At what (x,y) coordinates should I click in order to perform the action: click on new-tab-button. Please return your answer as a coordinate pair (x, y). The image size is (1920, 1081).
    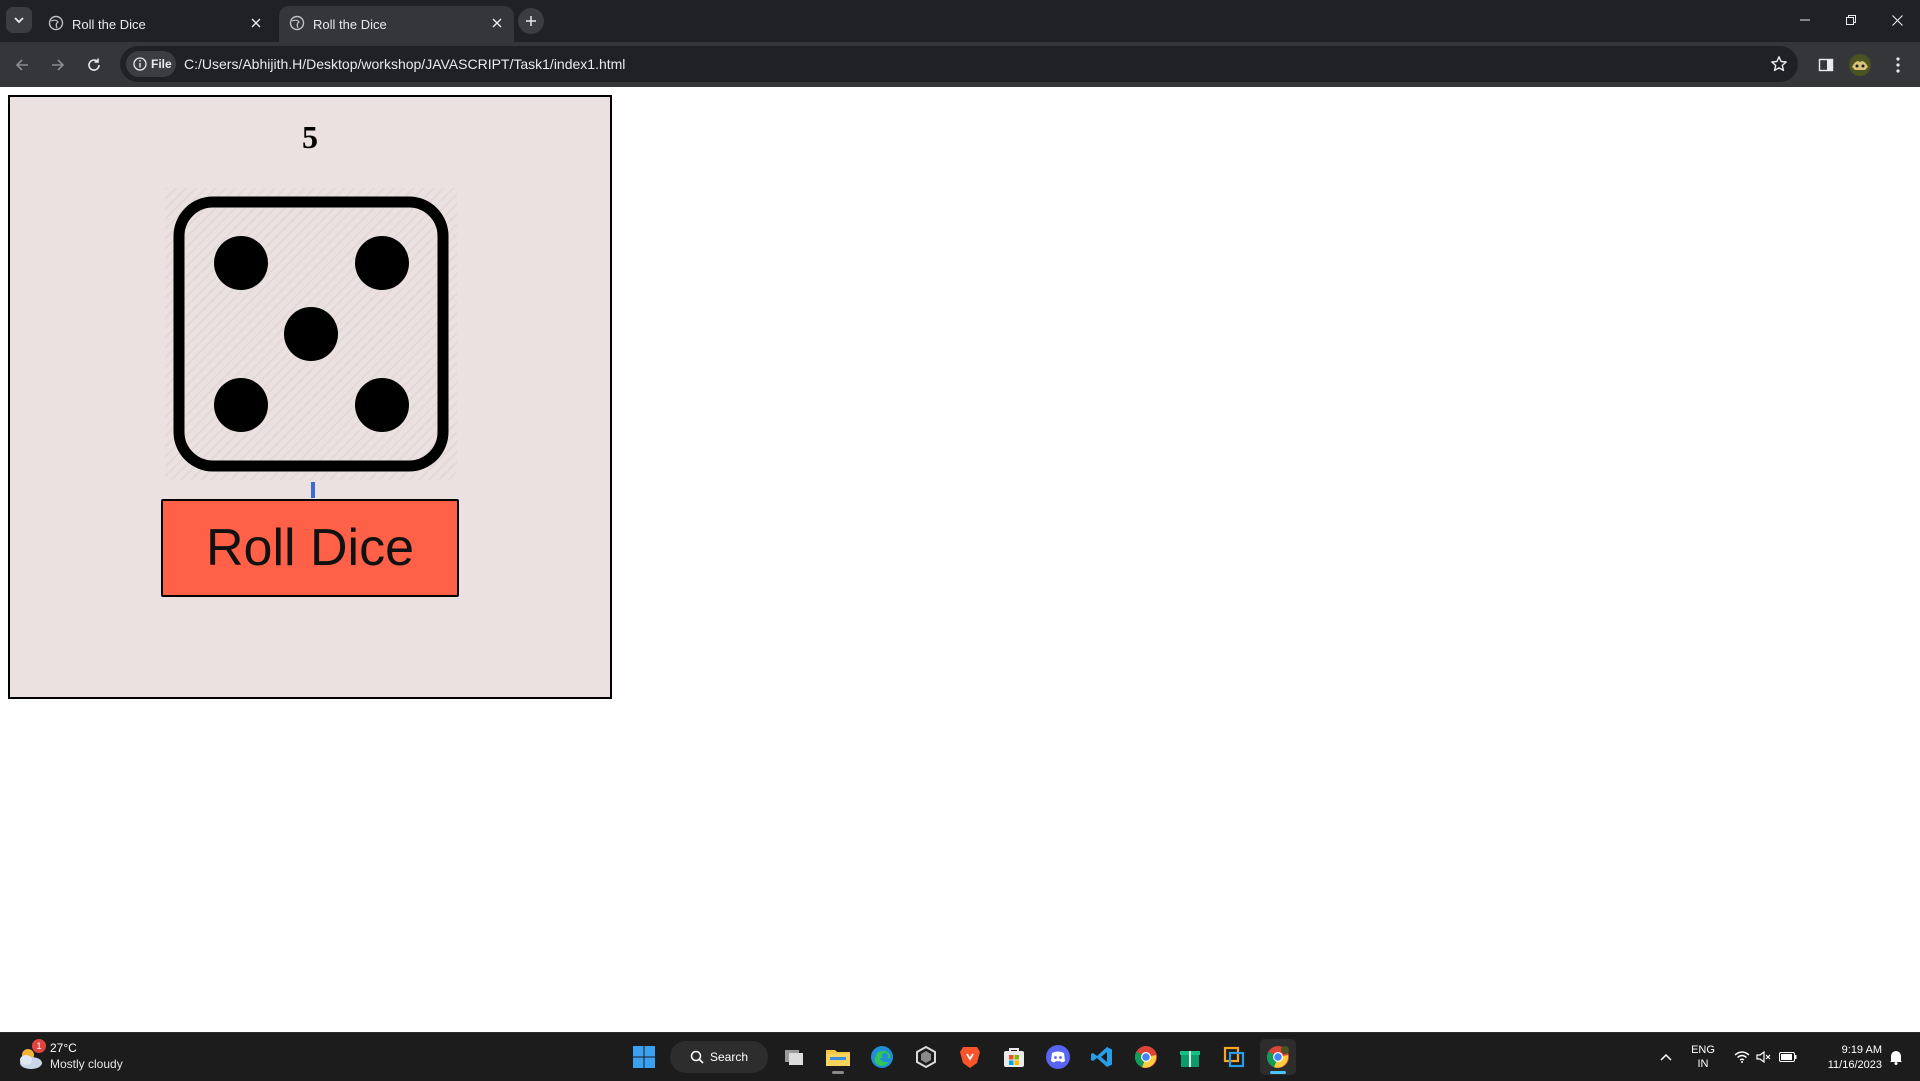
    Looking at the image, I should click on (531, 21).